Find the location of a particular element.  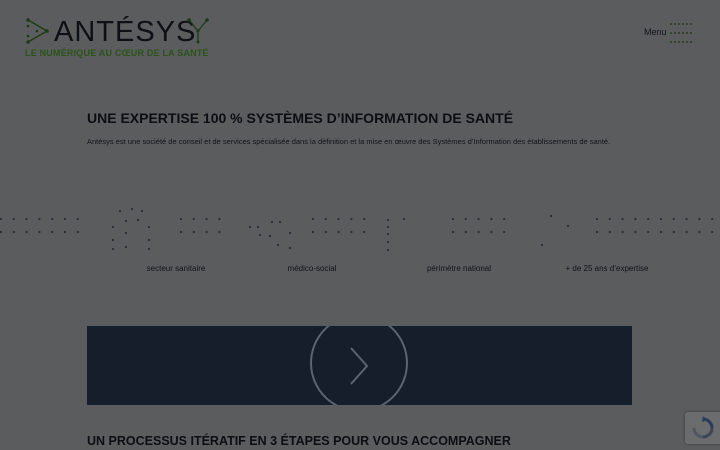

dots-network-icon-right is located at coordinates (198, 31).